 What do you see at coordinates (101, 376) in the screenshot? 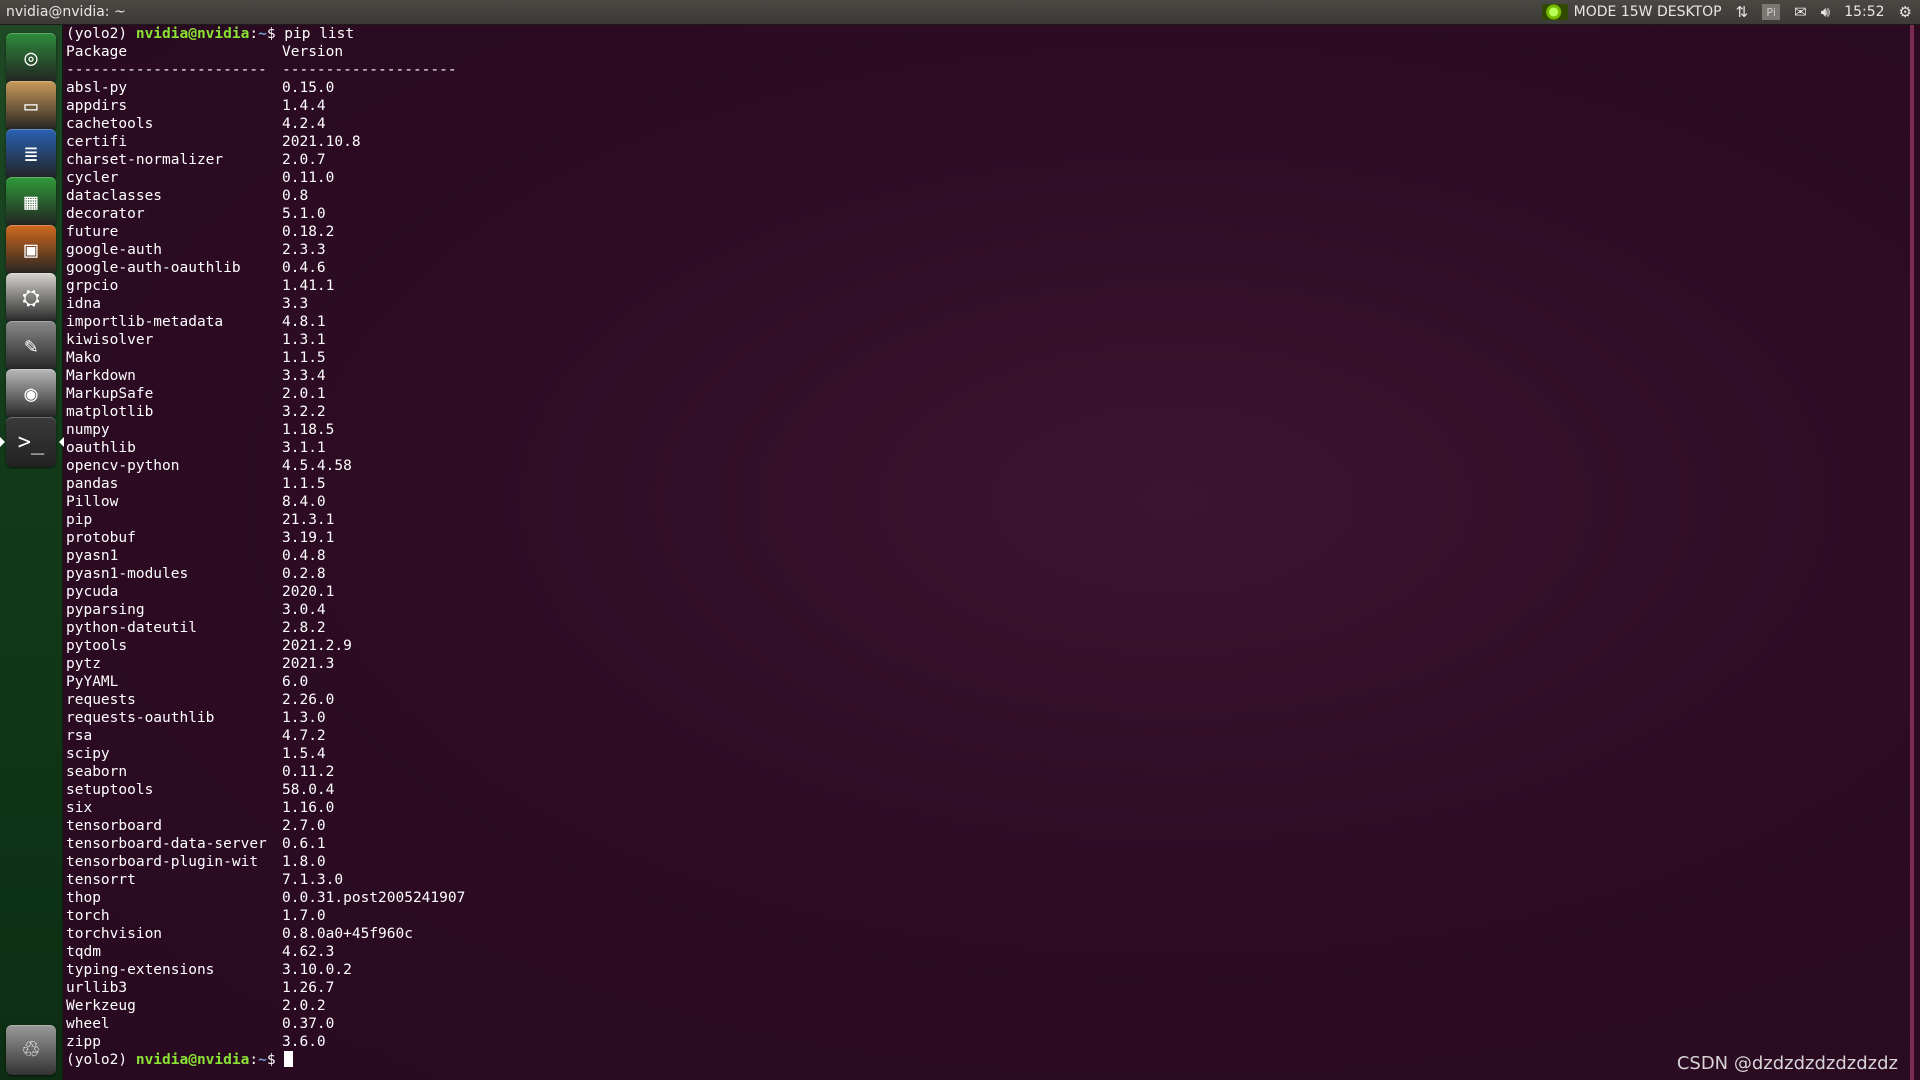
I see `package-name: Markdown` at bounding box center [101, 376].